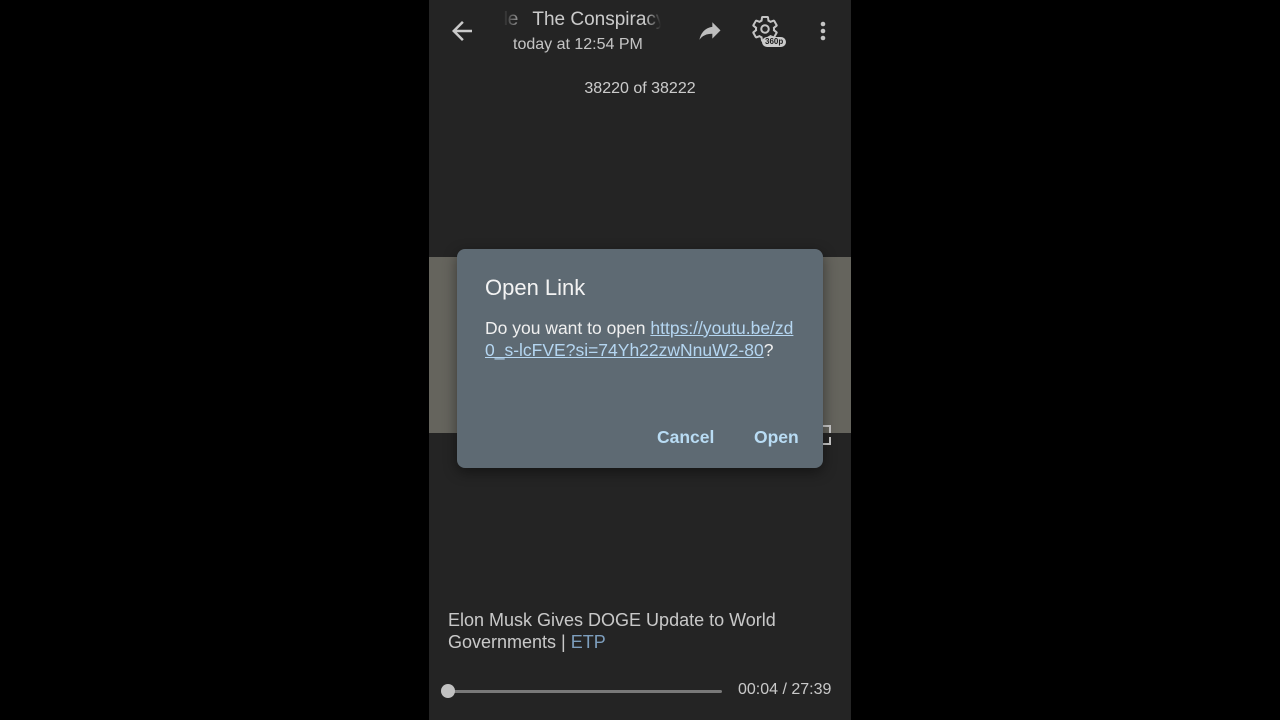 The width and height of the screenshot is (1280, 720). What do you see at coordinates (568, 328) in the screenshot?
I see `dialog-prefix: Do you want to open` at bounding box center [568, 328].